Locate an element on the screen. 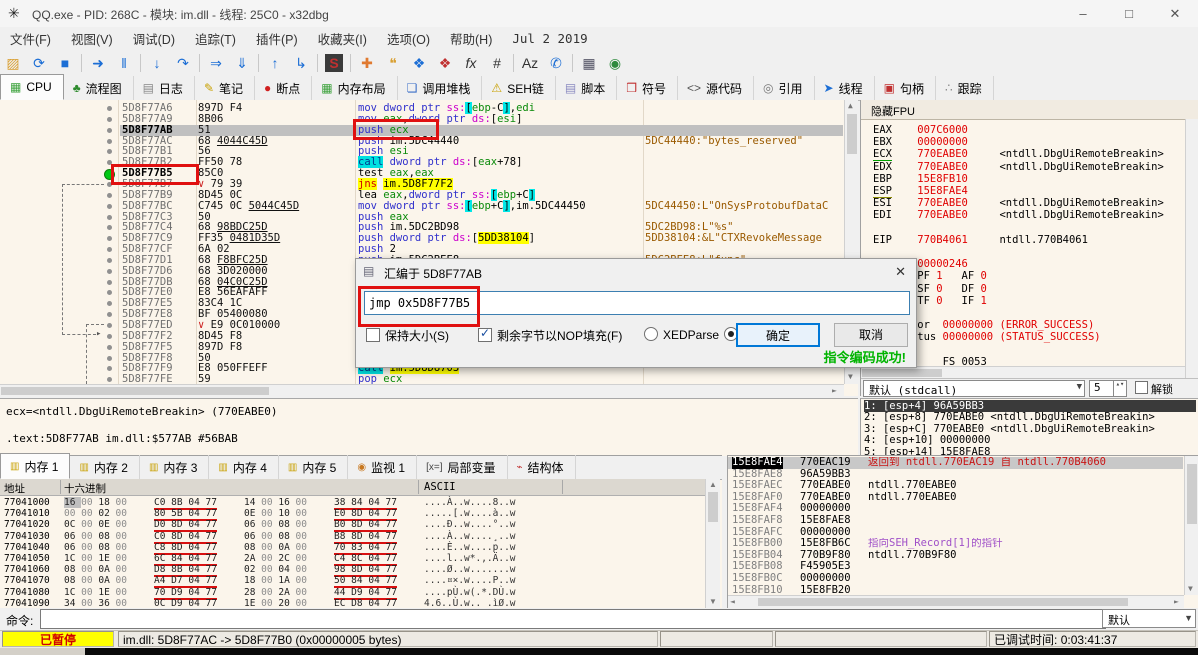 This screenshot has width=1198, height=655. tab-断点: ● 断点 is located at coordinates (284, 88).